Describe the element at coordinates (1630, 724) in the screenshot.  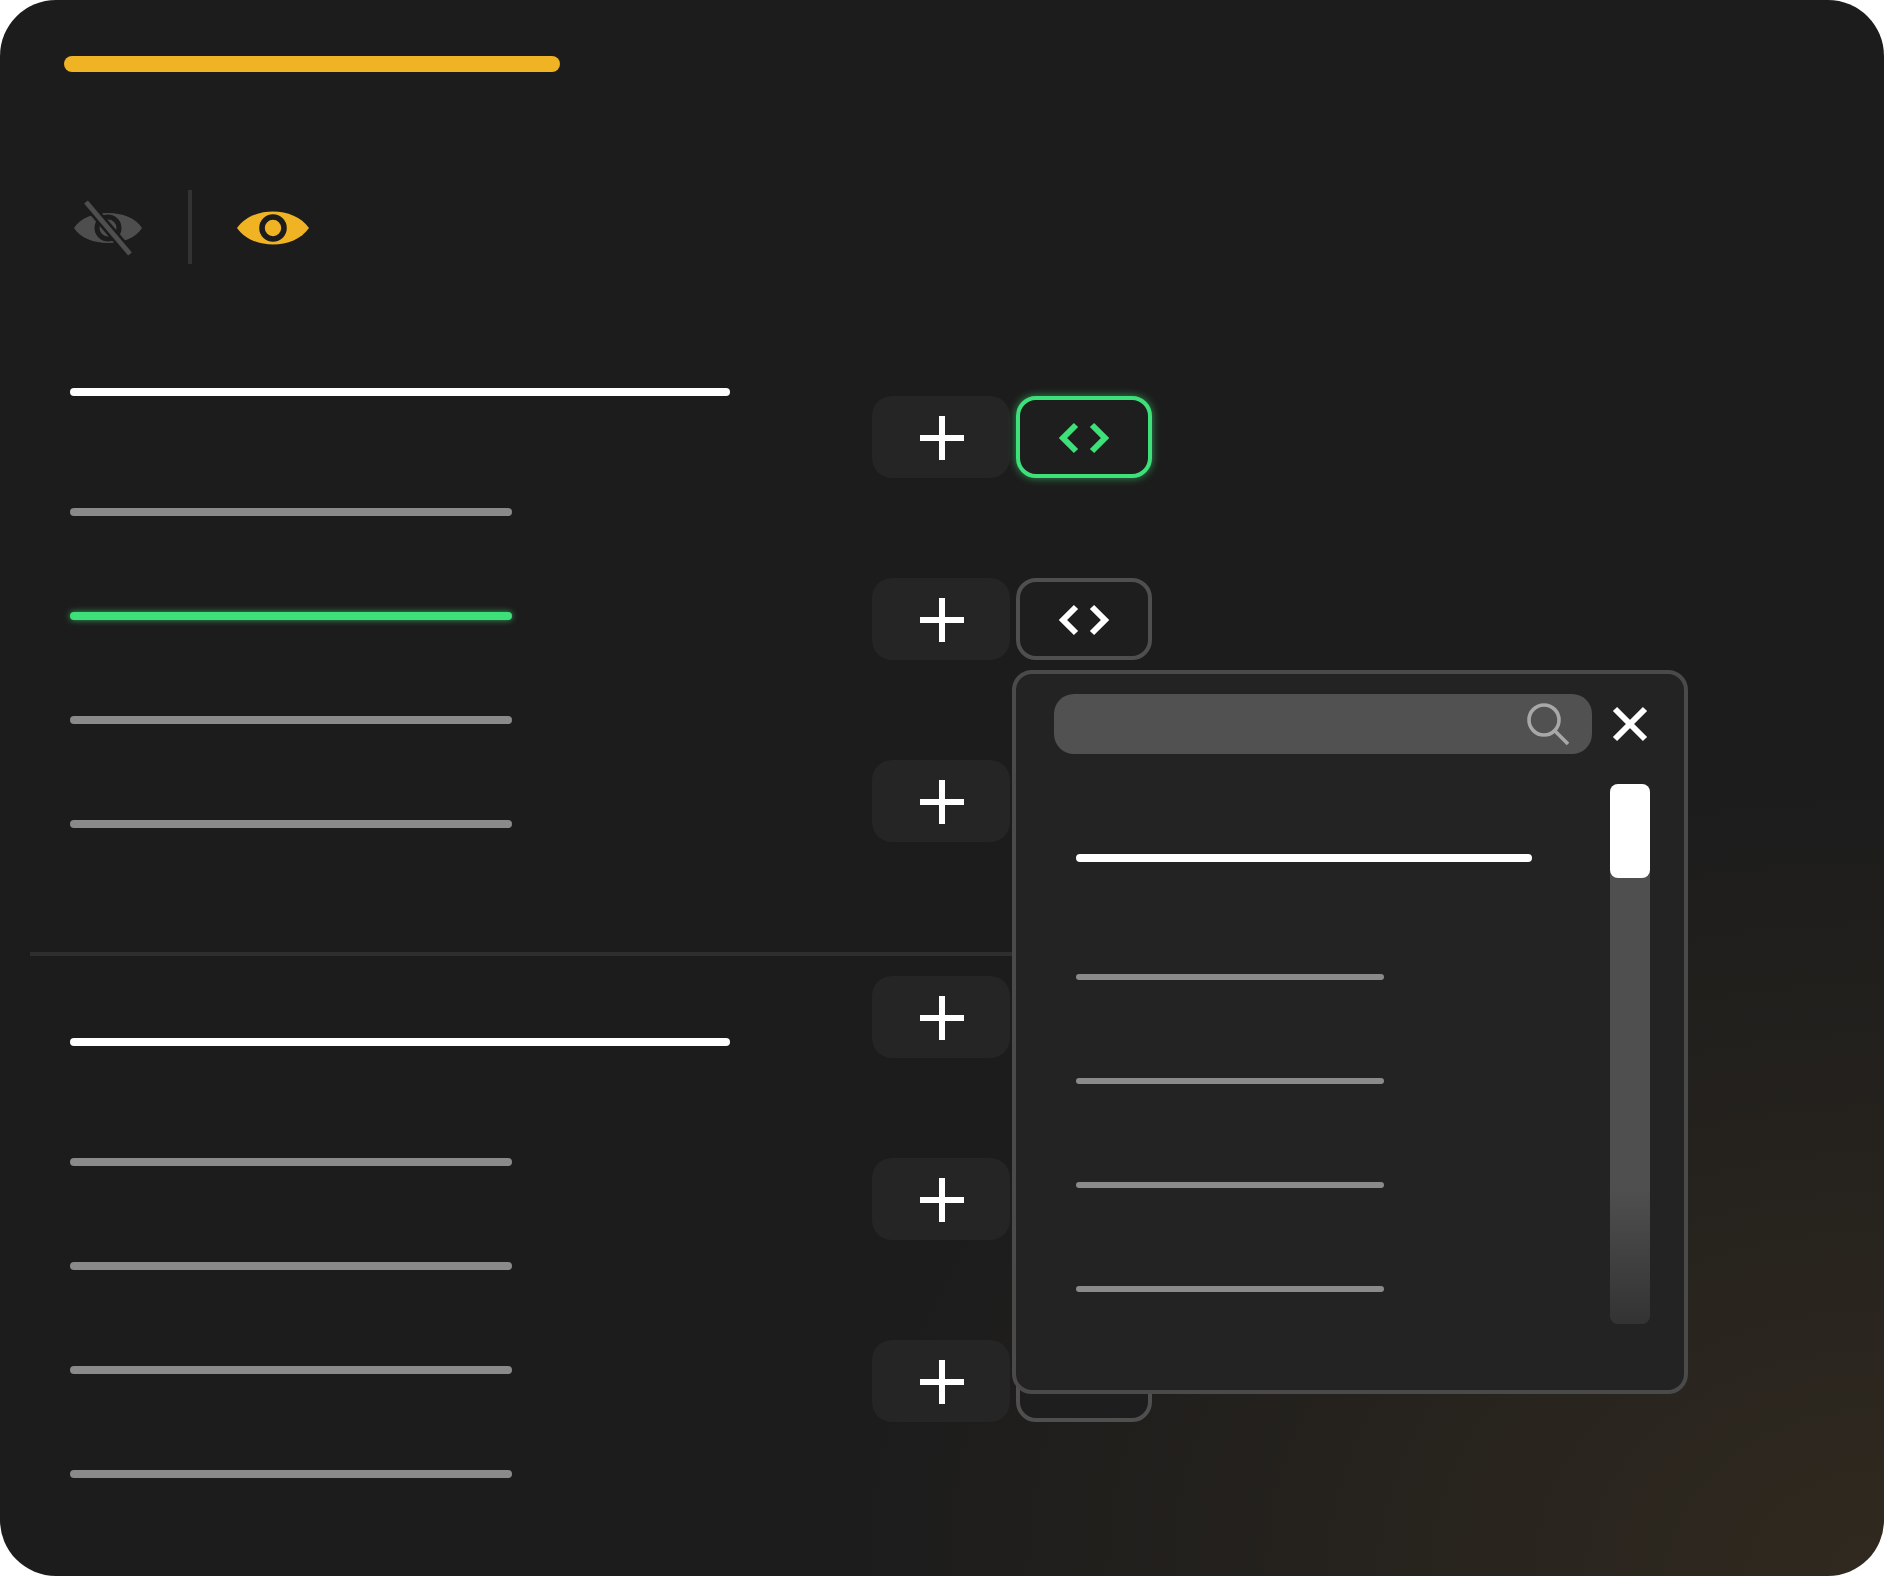
I see `close-icon` at that location.